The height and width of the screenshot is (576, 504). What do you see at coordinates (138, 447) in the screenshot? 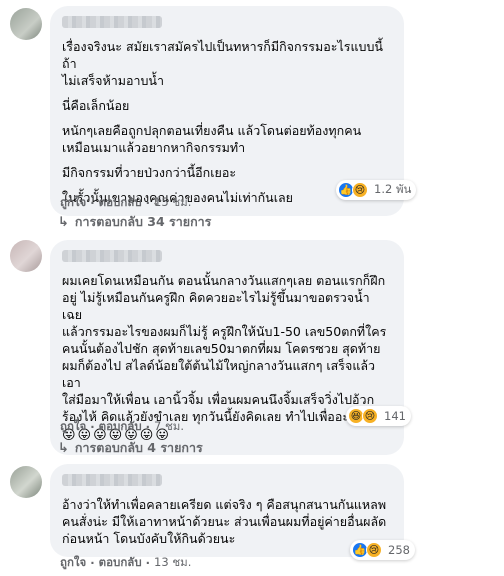
I see `replies-count-label: การตอบกลับ 4 รายการ` at bounding box center [138, 447].